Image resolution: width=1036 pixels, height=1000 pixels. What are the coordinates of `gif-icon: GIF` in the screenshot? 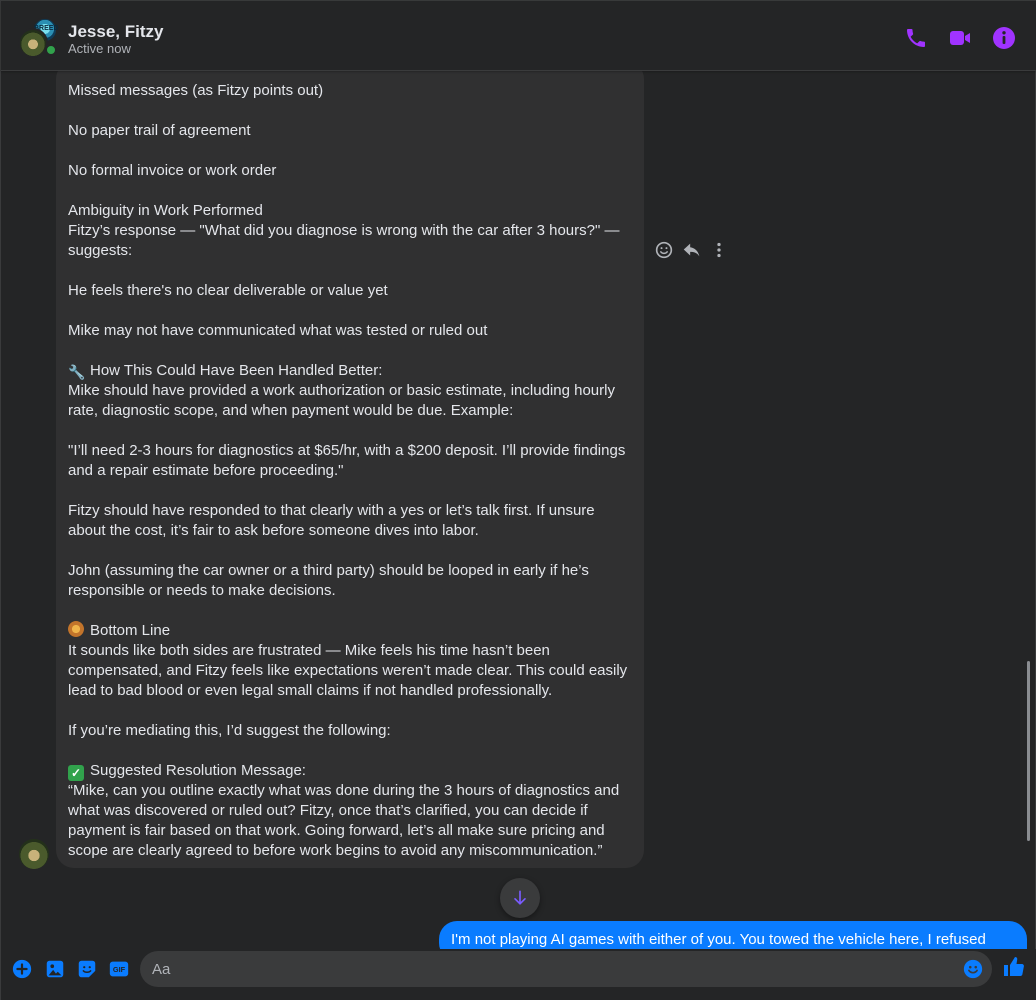 It's located at (119, 969).